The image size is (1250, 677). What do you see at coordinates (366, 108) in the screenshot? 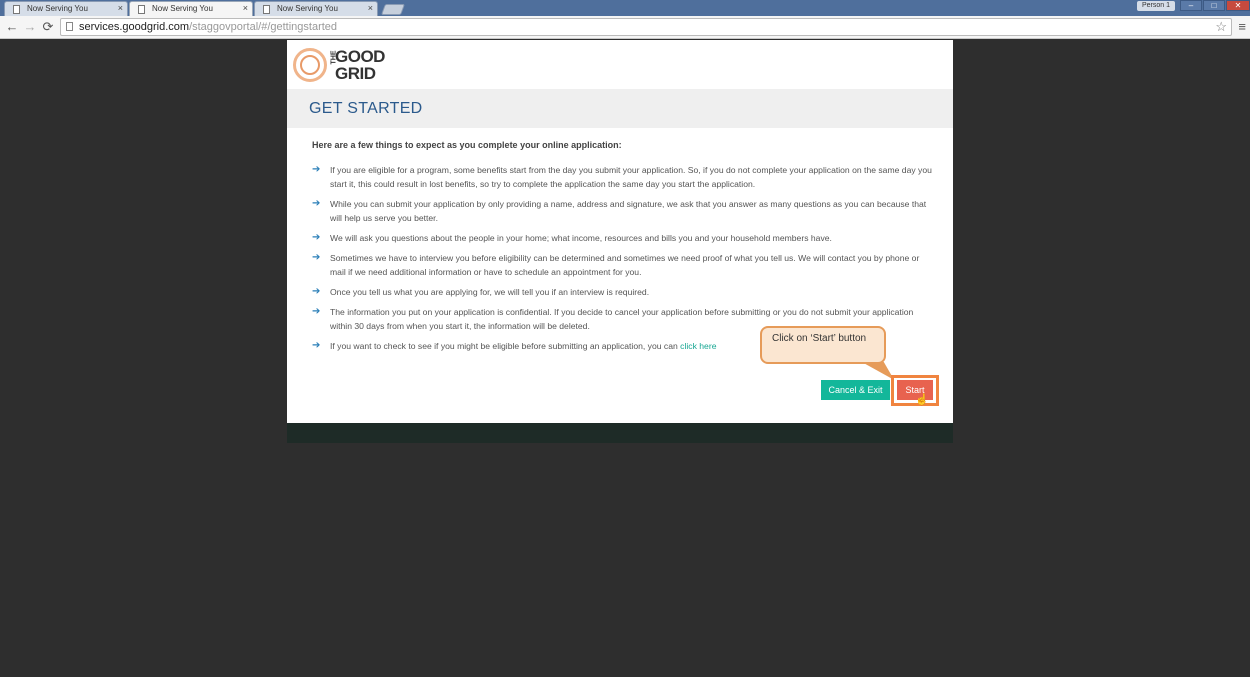
I see `page-title: GET STARTED` at bounding box center [366, 108].